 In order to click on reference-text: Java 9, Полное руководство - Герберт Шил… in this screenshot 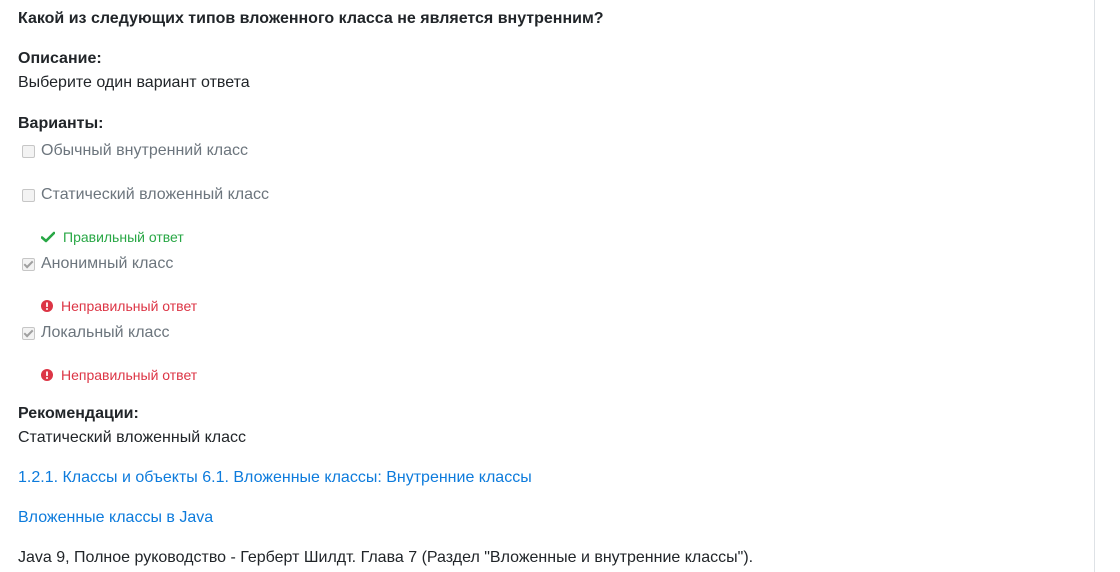, I will do `click(386, 557)`.